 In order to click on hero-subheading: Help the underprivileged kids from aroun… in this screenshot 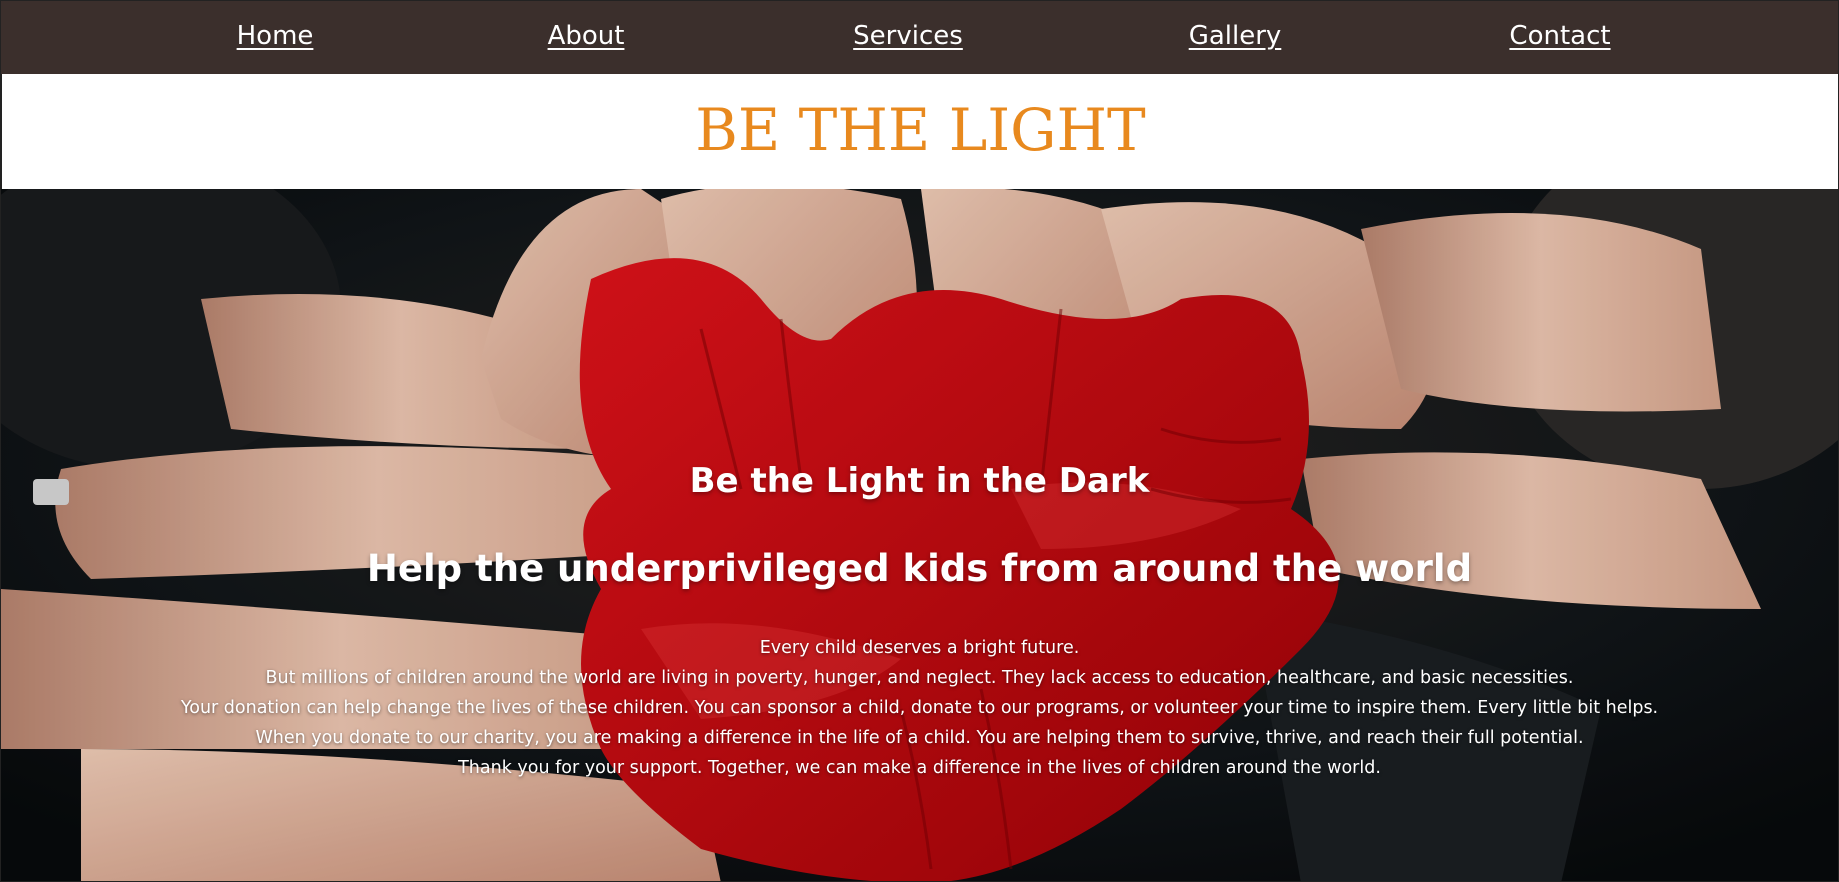, I will do `click(919, 568)`.